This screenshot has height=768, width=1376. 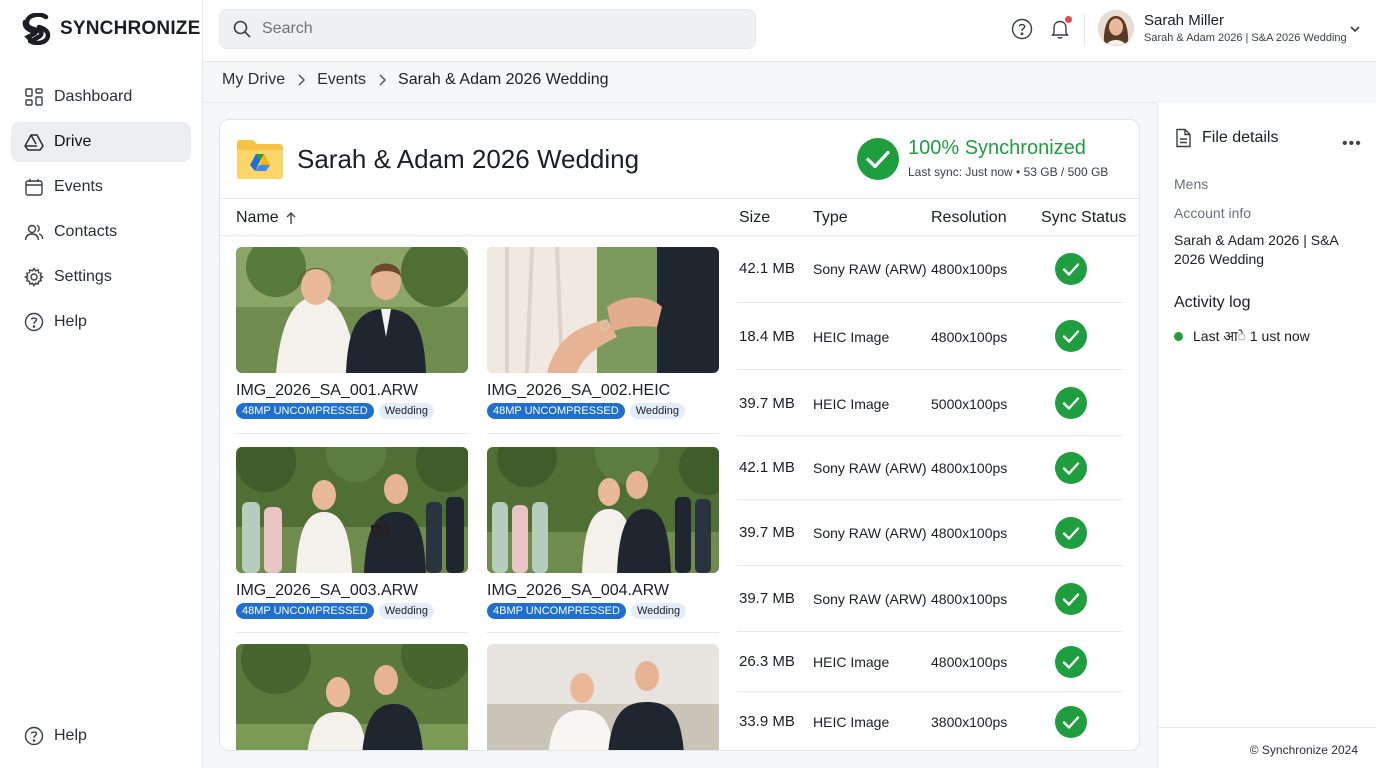 I want to click on search-input, so click(x=502, y=29).